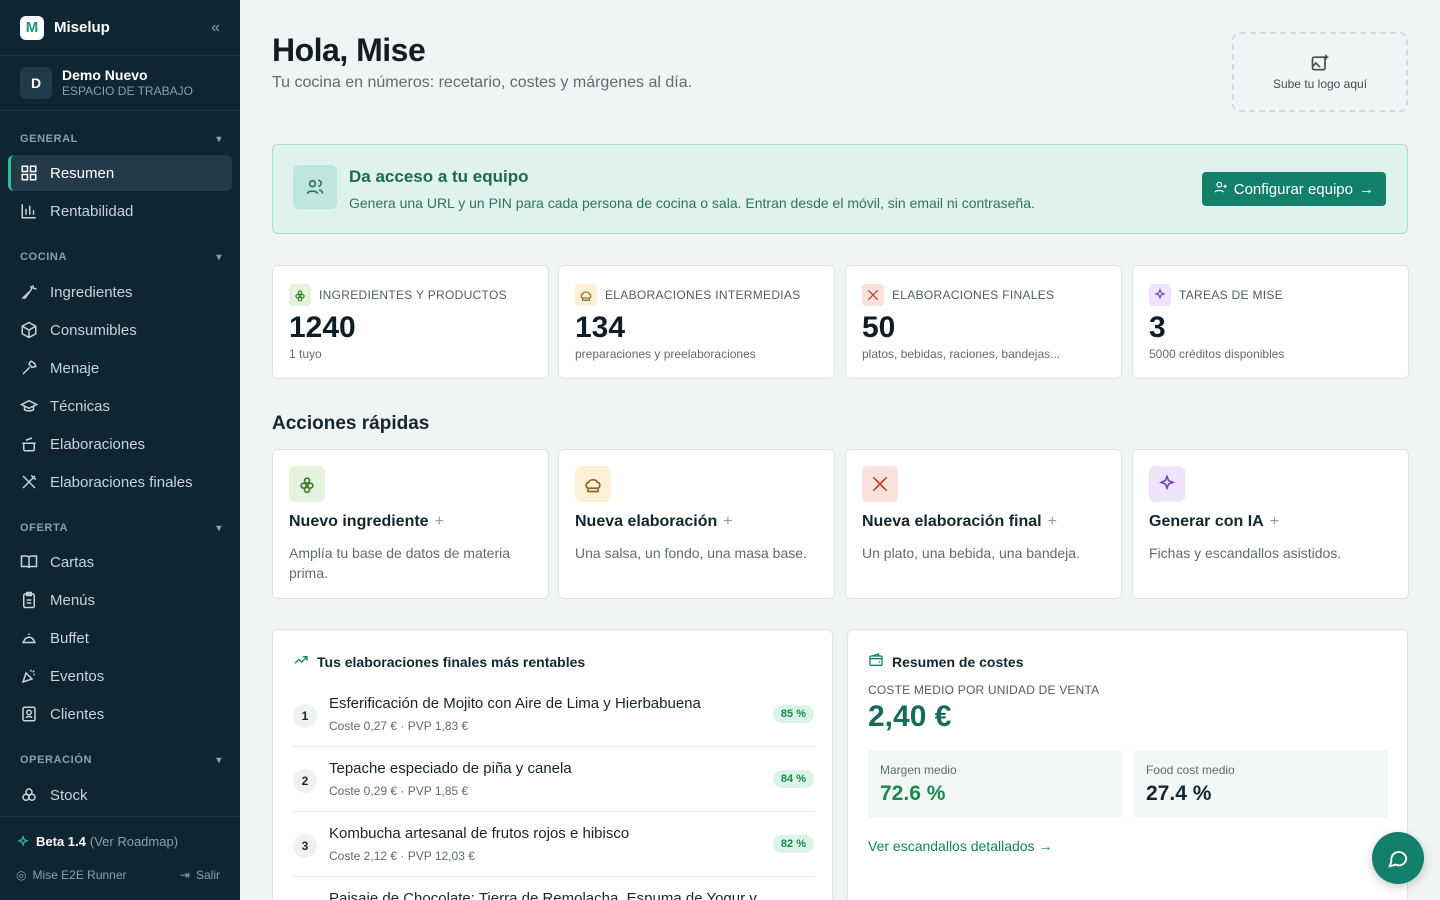 Image resolution: width=1440 pixels, height=900 pixels. What do you see at coordinates (29, 638) in the screenshot?
I see `cloche-icon` at bounding box center [29, 638].